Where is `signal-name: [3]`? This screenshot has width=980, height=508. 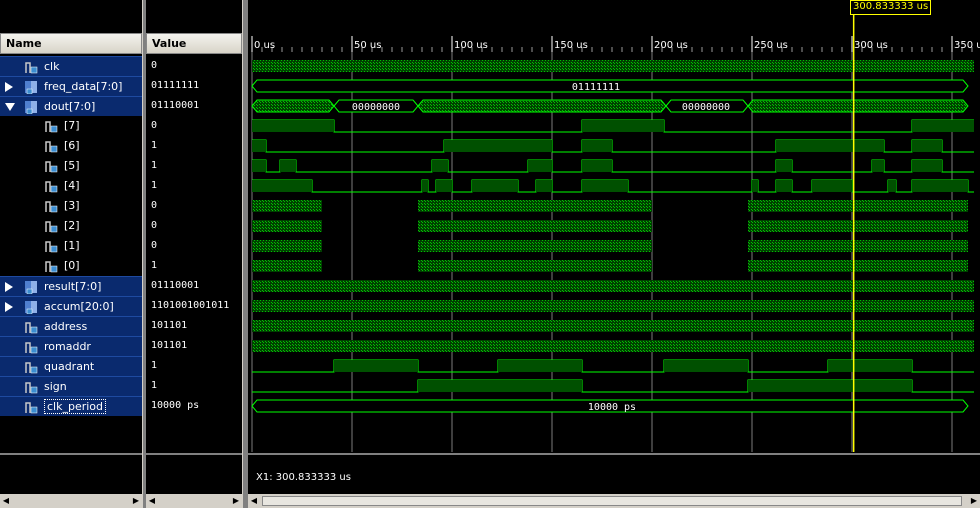 signal-name: [3] is located at coordinates (72, 205).